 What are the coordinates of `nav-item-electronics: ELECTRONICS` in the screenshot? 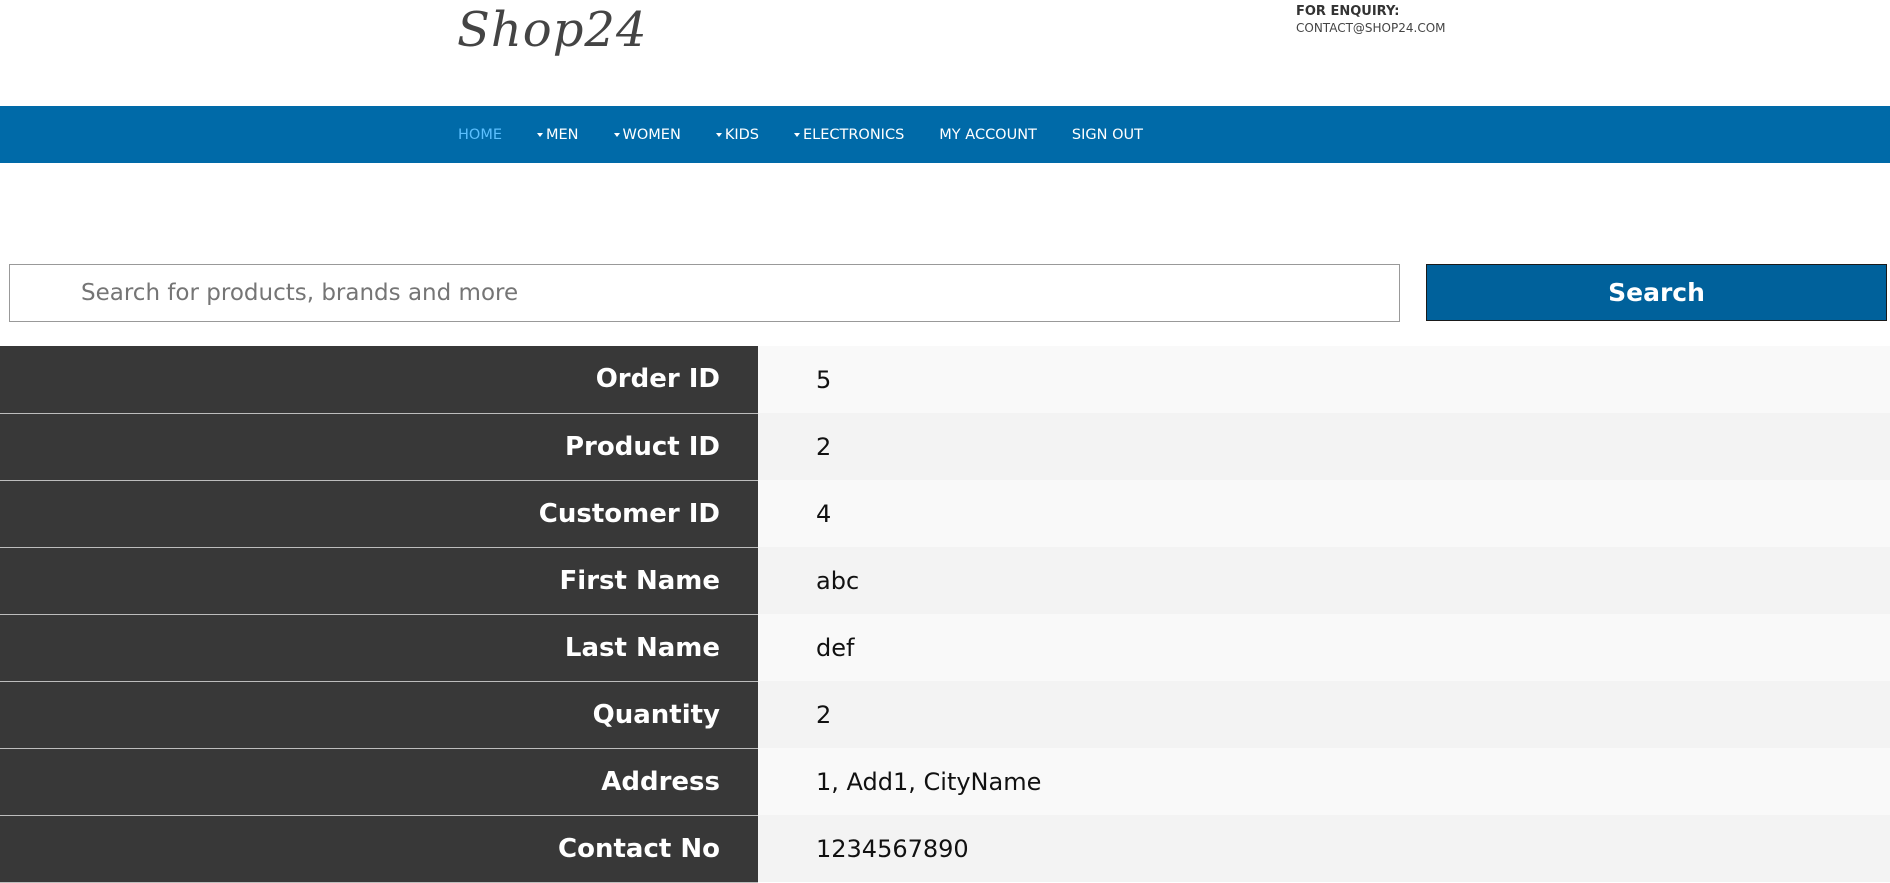 It's located at (849, 134).